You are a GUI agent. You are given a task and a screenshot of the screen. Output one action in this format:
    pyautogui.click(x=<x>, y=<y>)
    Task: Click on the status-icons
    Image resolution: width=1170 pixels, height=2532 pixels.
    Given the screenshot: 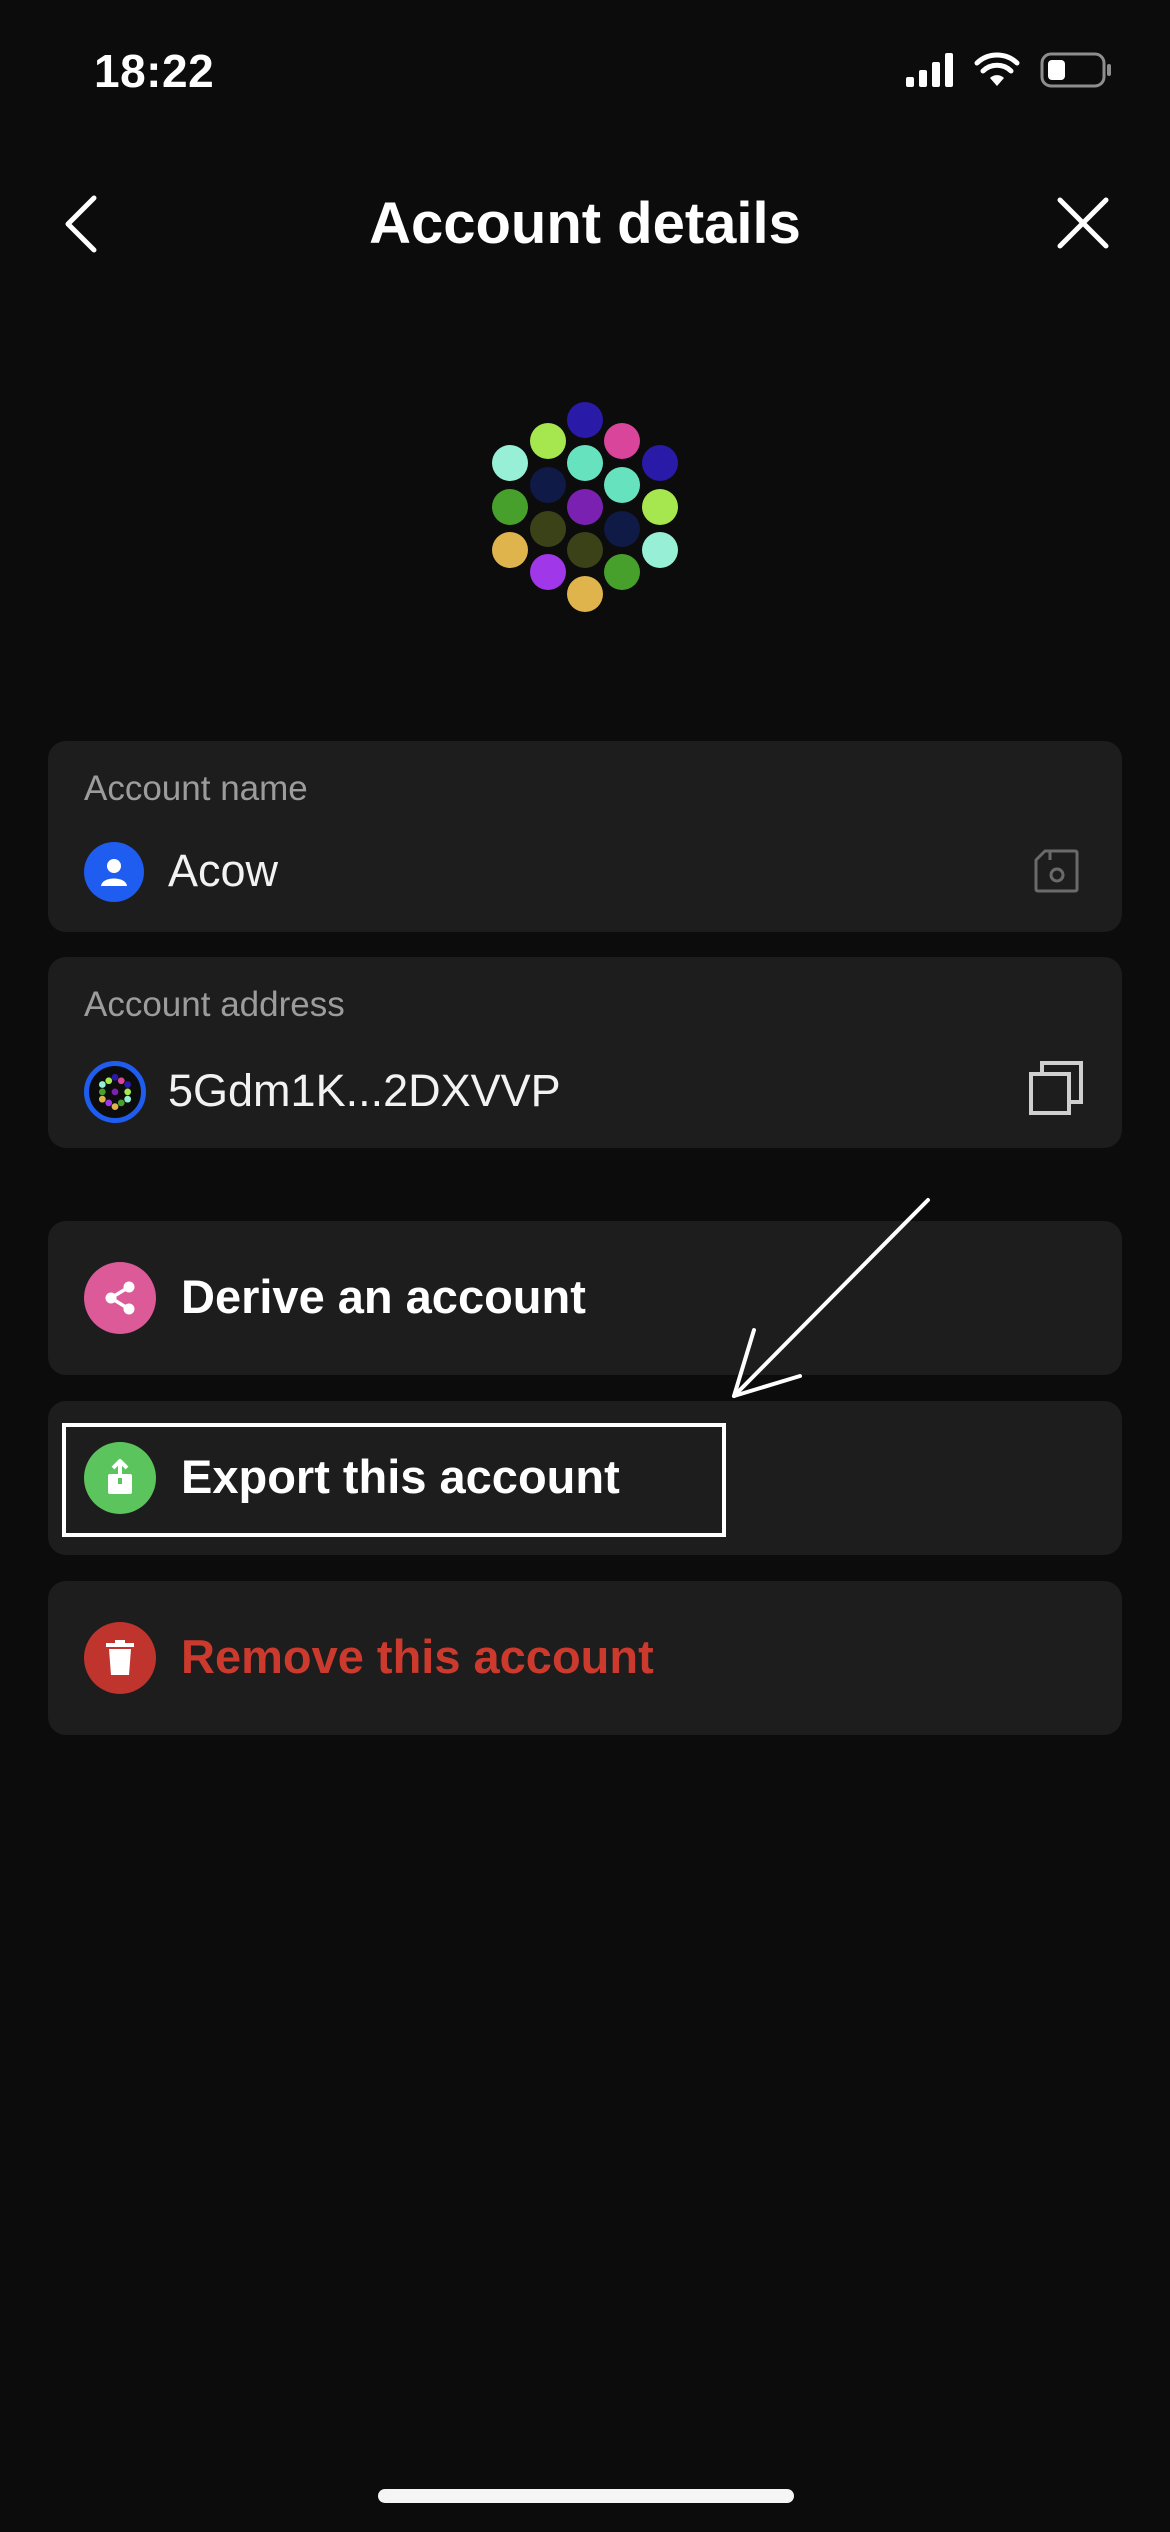 What is the action you would take?
    pyautogui.click(x=1009, y=70)
    